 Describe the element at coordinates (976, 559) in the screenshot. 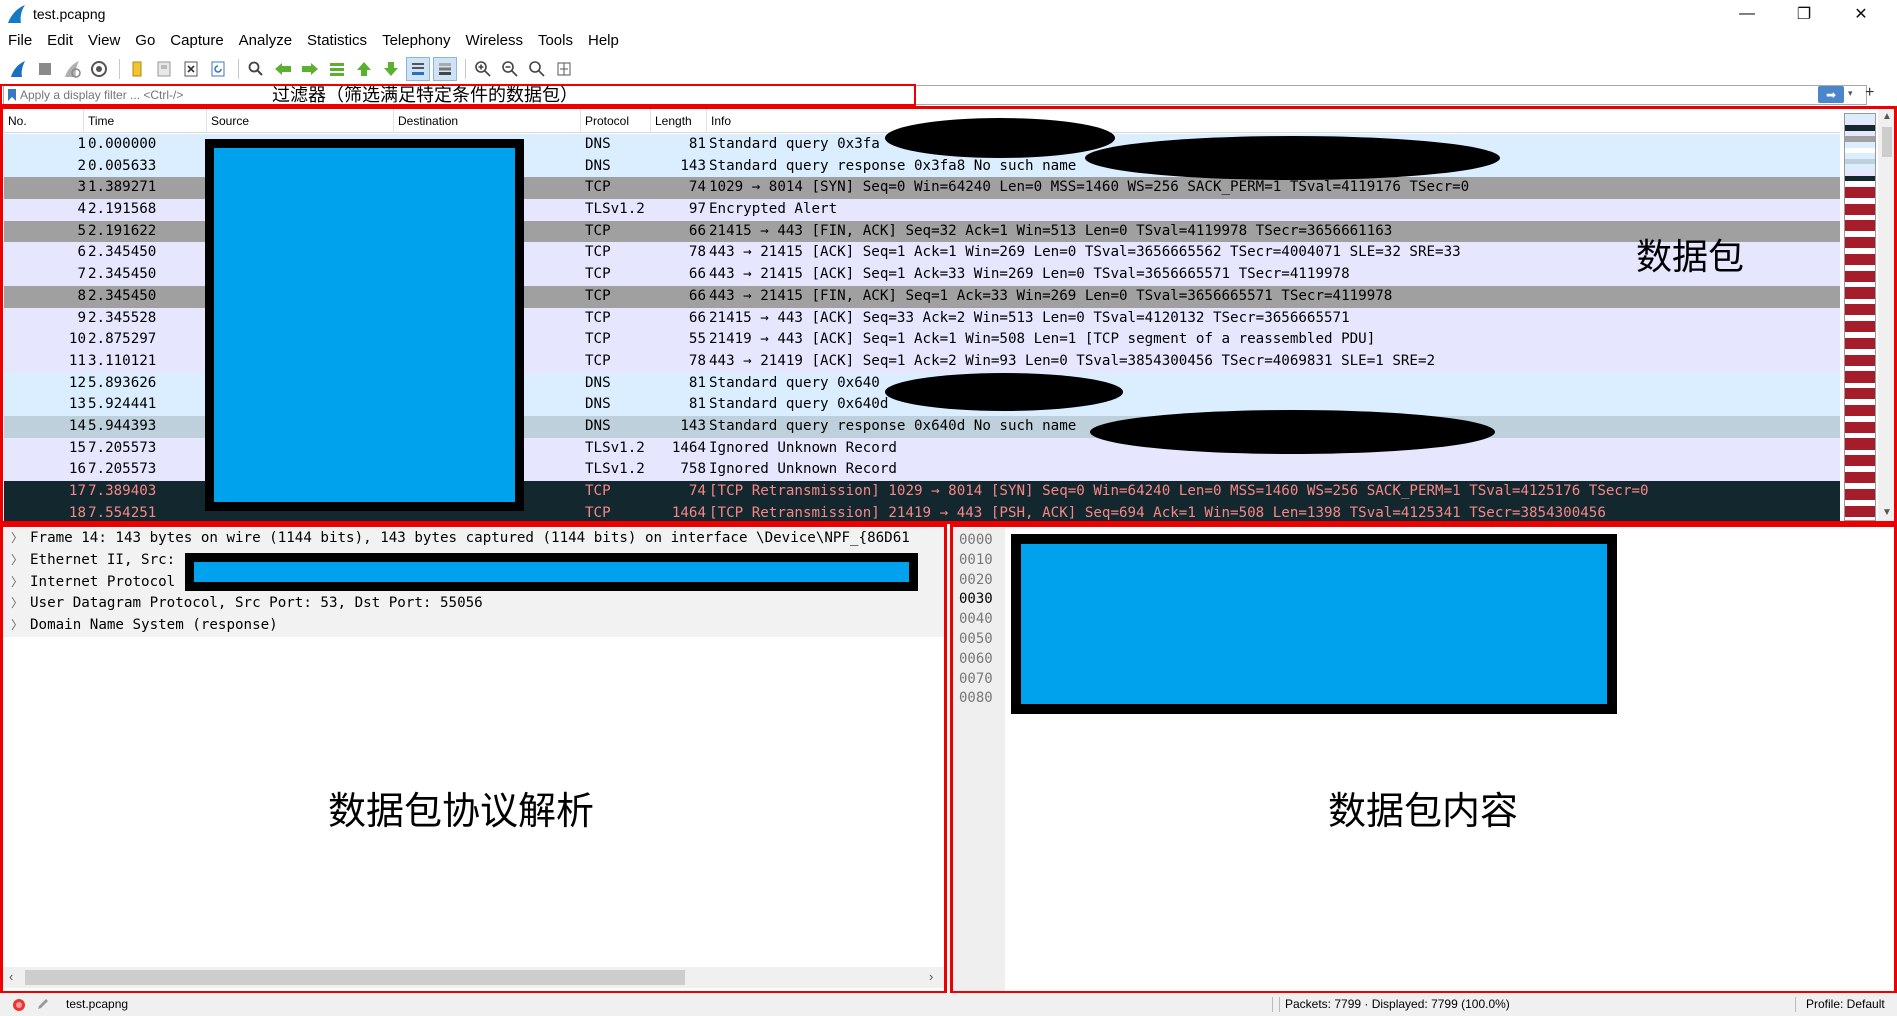

I see `byte-offset: 0010` at that location.